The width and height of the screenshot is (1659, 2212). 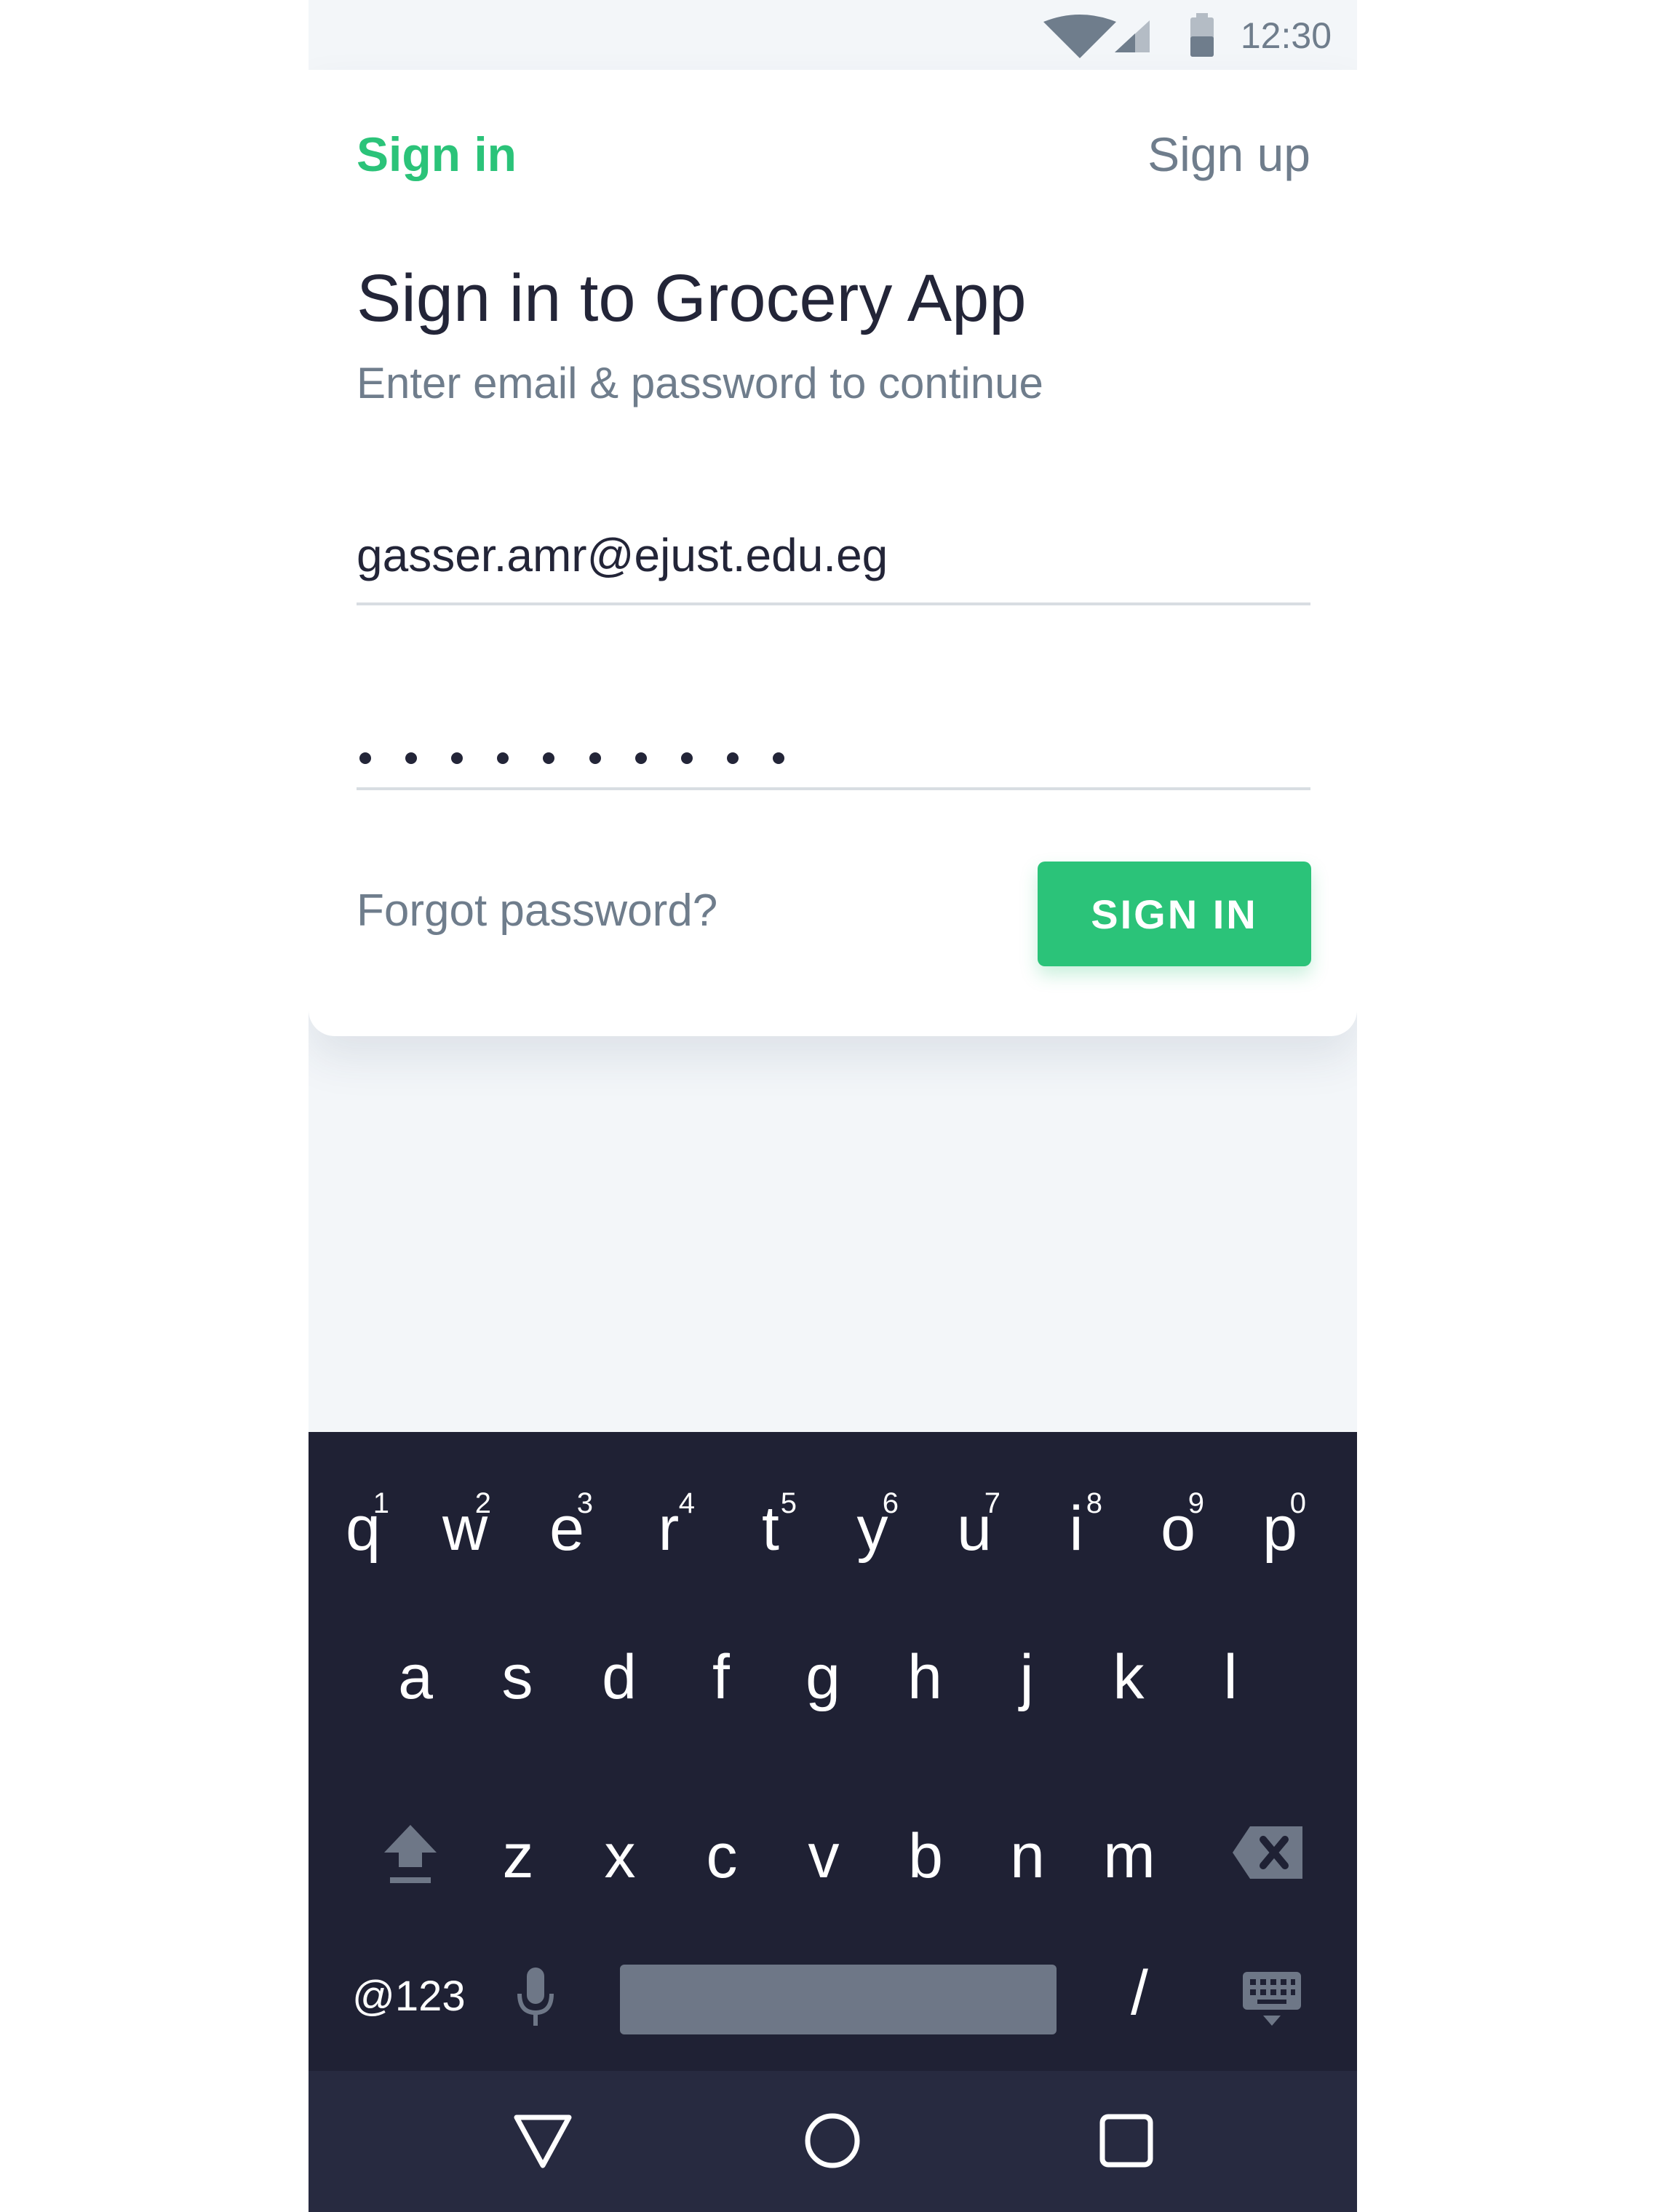 What do you see at coordinates (700, 383) in the screenshot?
I see `page-subtitle: Enter email & password to continue` at bounding box center [700, 383].